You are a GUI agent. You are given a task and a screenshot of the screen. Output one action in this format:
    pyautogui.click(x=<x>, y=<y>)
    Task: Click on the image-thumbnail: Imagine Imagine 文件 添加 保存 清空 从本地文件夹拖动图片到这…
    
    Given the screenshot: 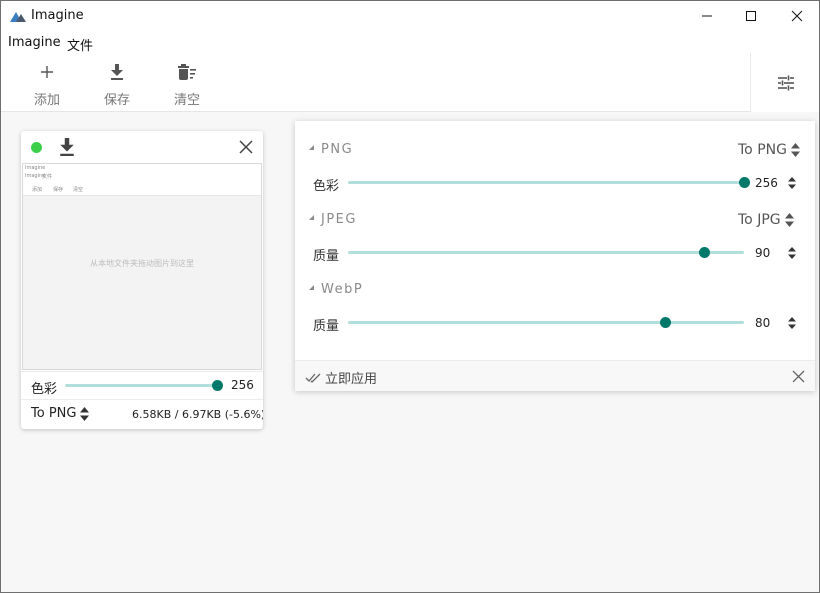 What is the action you would take?
    pyautogui.click(x=142, y=266)
    